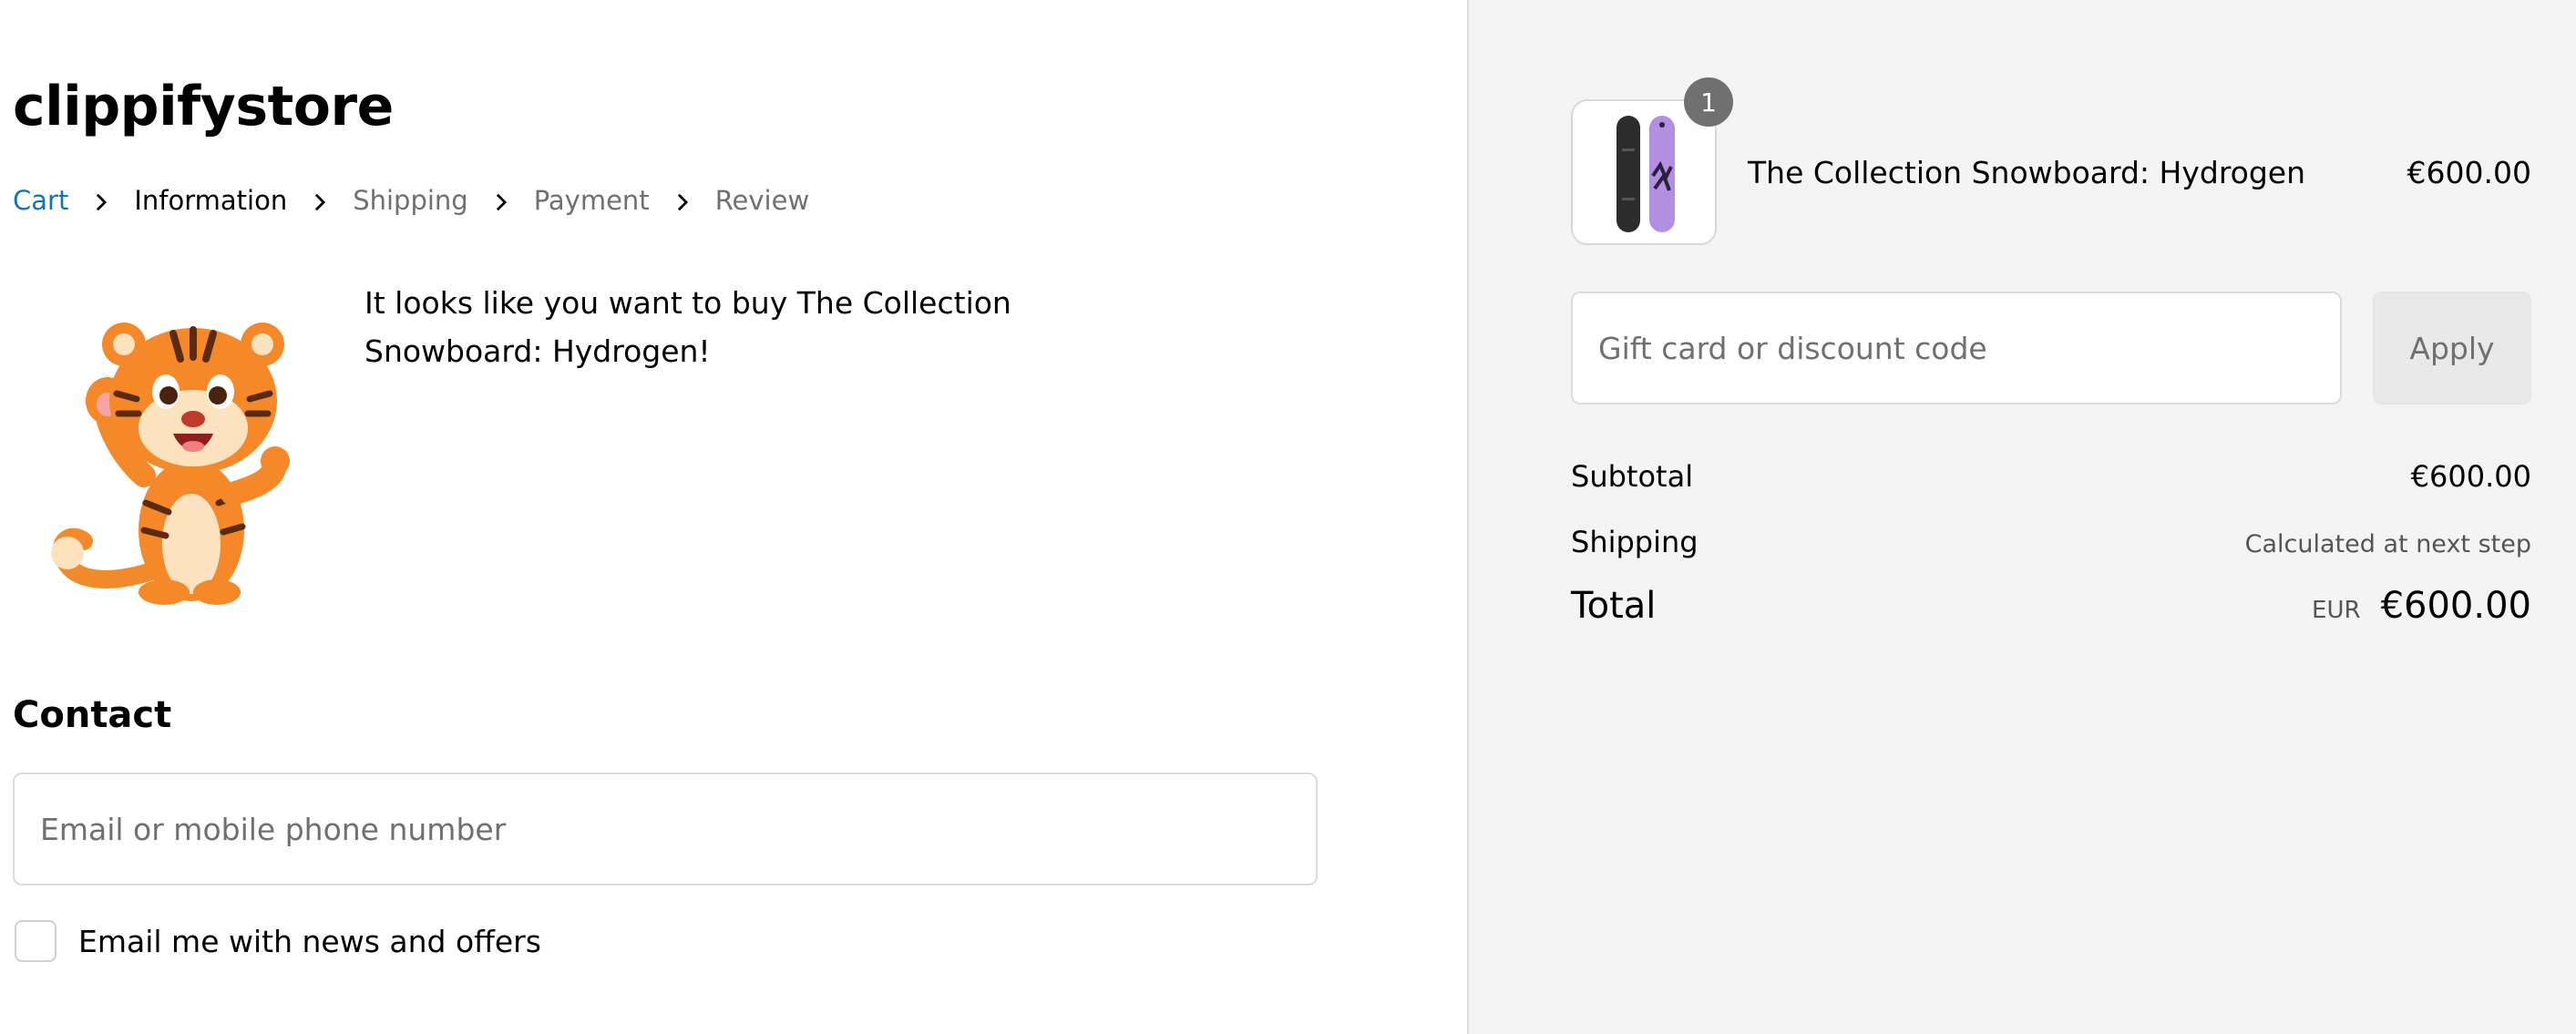  I want to click on product-name: The Collection Snowboard: Hydrogen, so click(2027, 172).